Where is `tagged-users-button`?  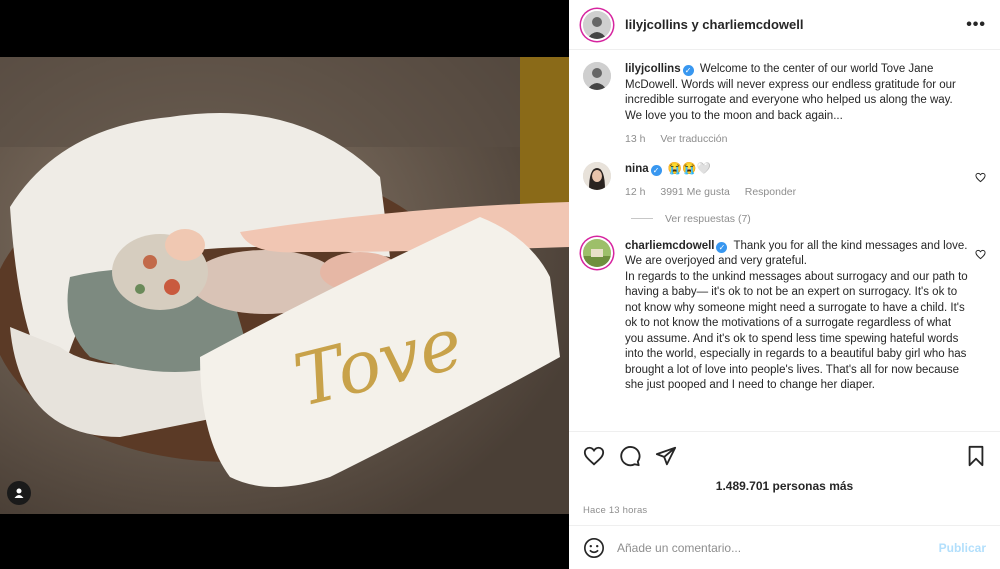 tagged-users-button is located at coordinates (19, 493).